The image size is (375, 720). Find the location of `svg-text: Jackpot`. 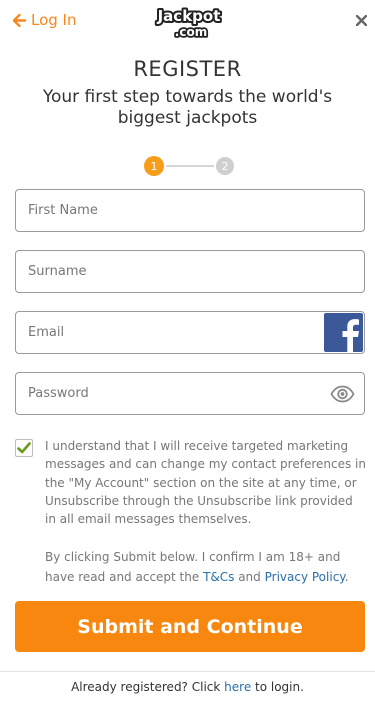

svg-text: Jackpot is located at coordinates (189, 16).